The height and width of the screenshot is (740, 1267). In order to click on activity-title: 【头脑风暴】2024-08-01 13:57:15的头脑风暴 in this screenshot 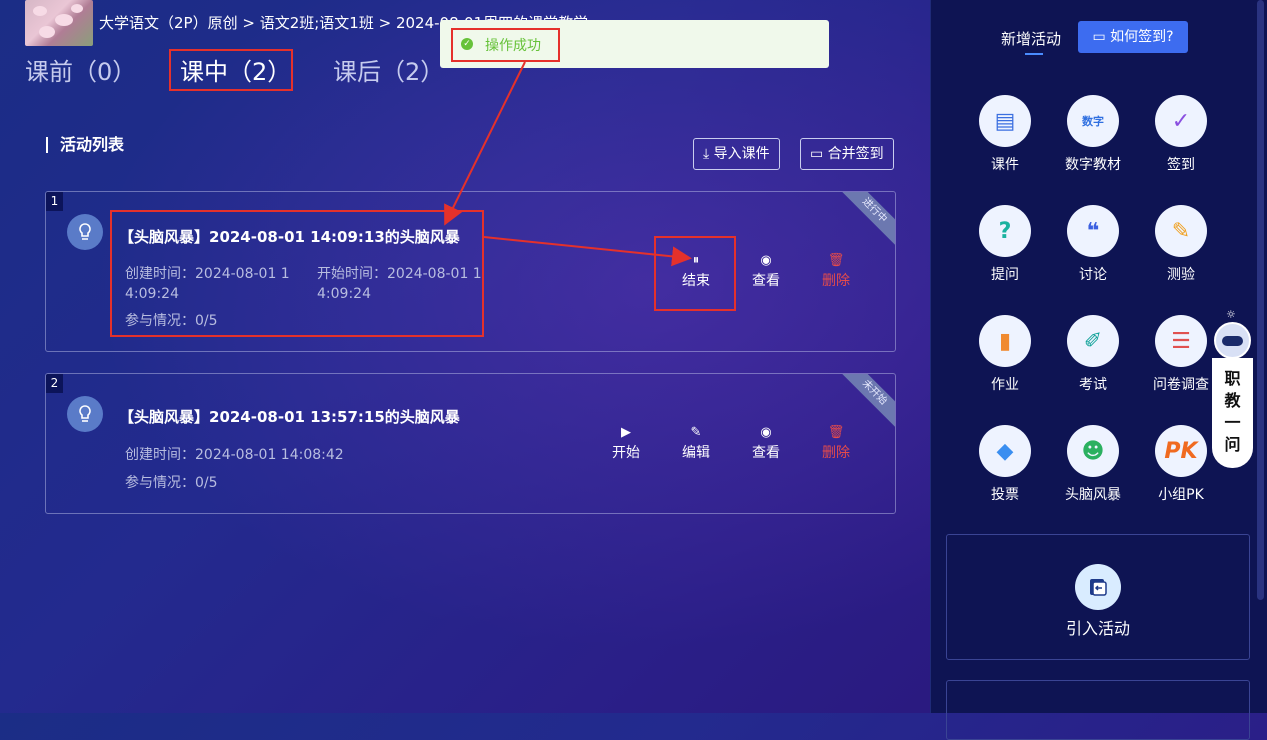, I will do `click(289, 416)`.